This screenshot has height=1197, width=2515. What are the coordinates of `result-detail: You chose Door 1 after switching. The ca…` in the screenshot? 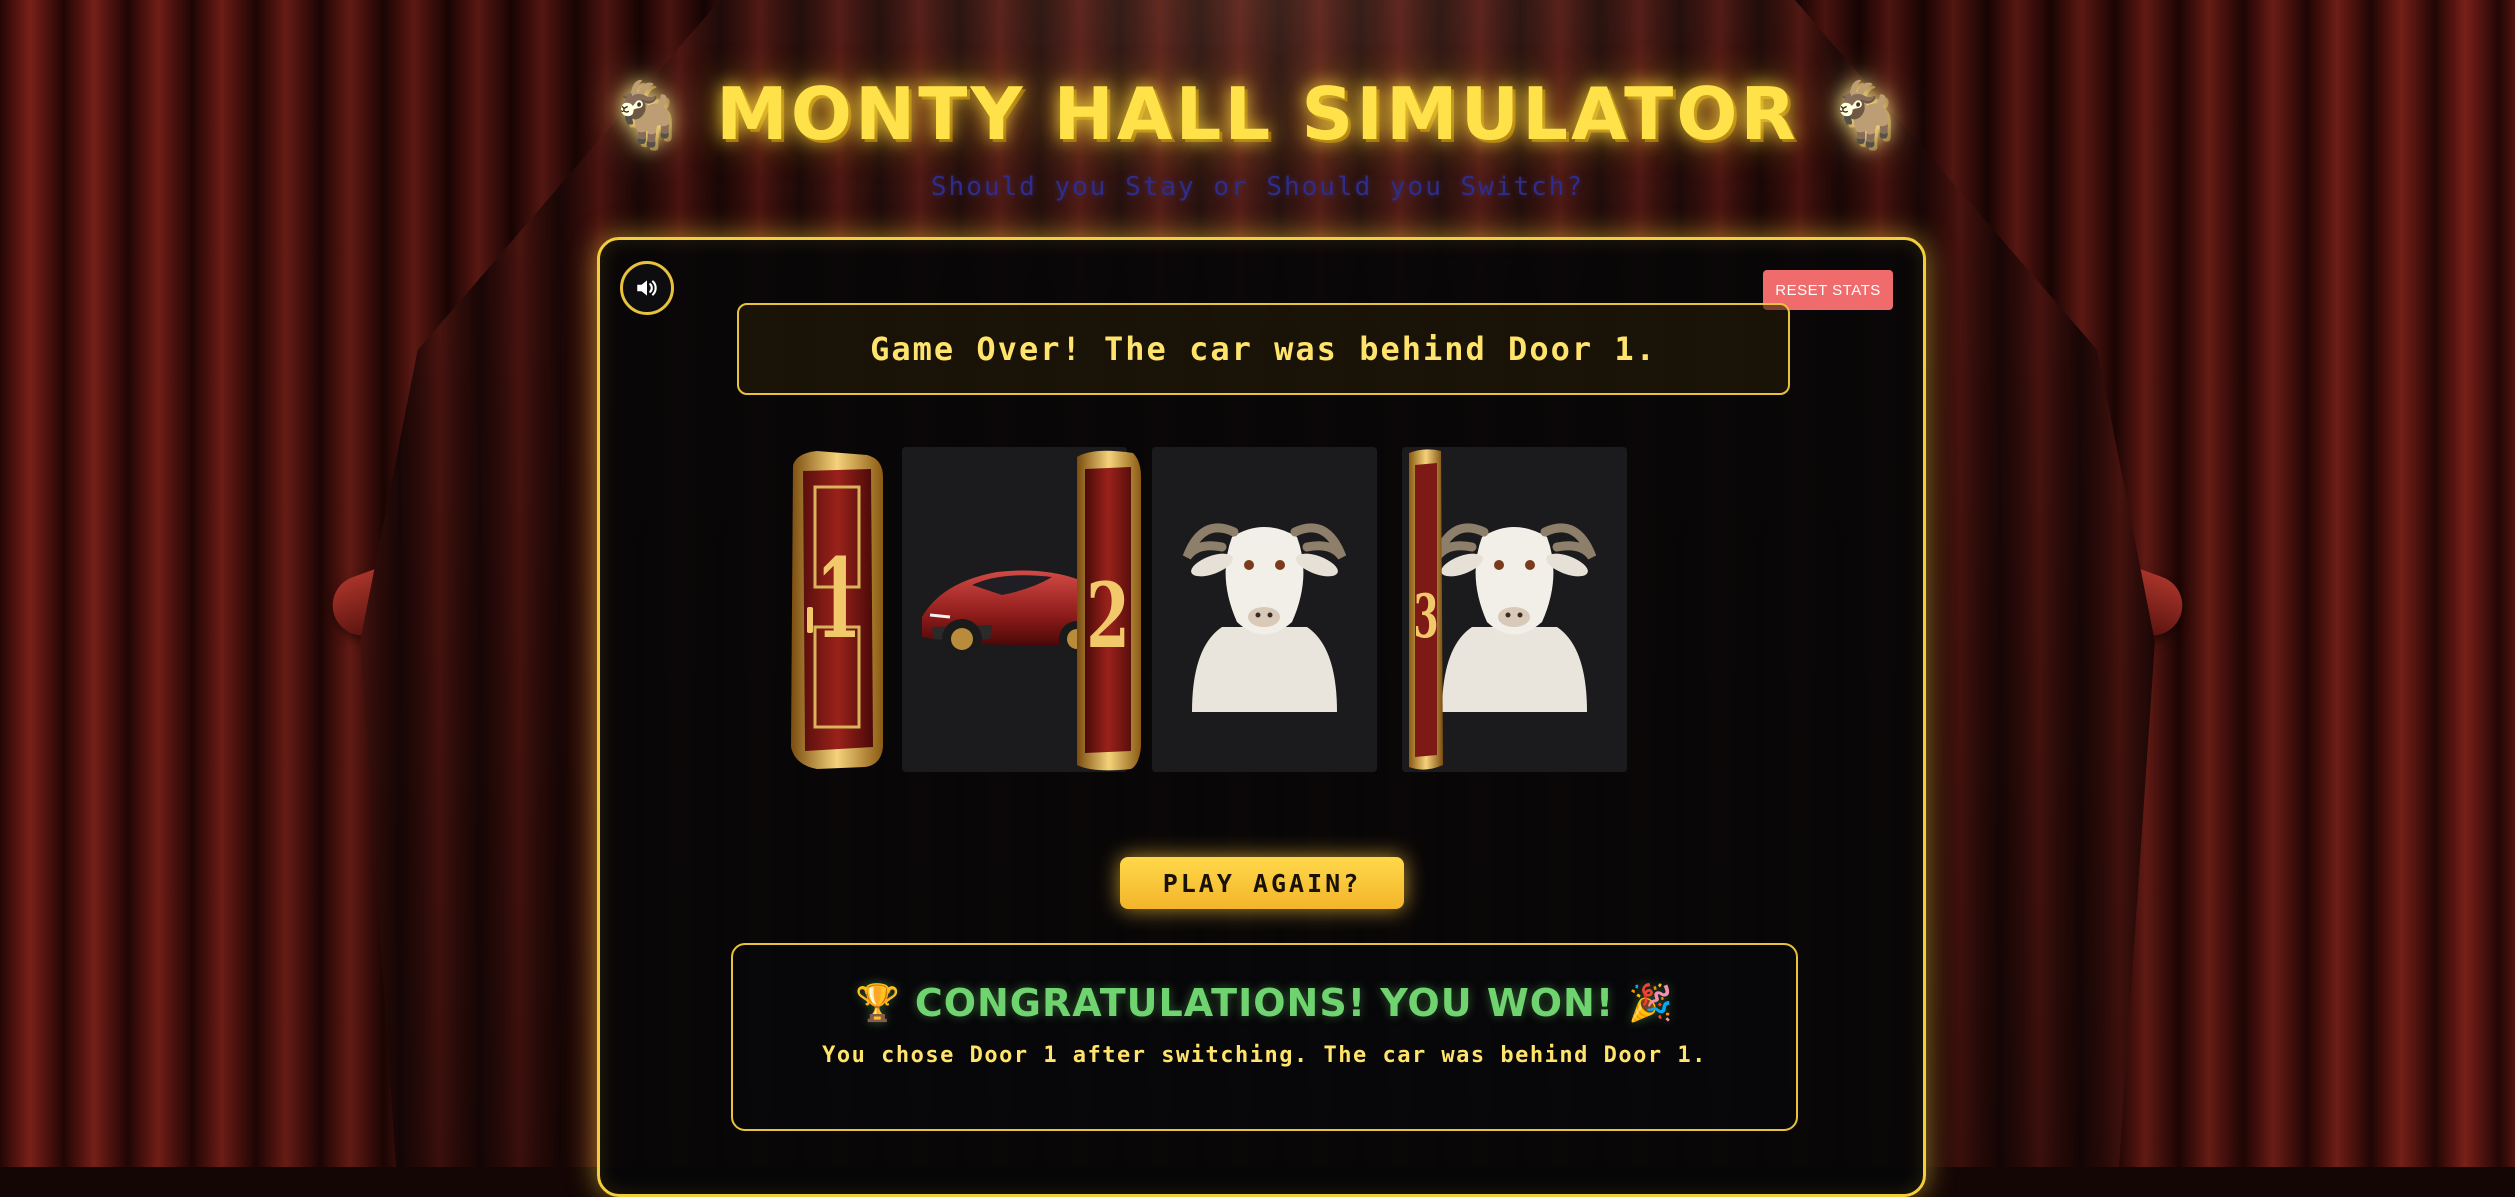 It's located at (1264, 1055).